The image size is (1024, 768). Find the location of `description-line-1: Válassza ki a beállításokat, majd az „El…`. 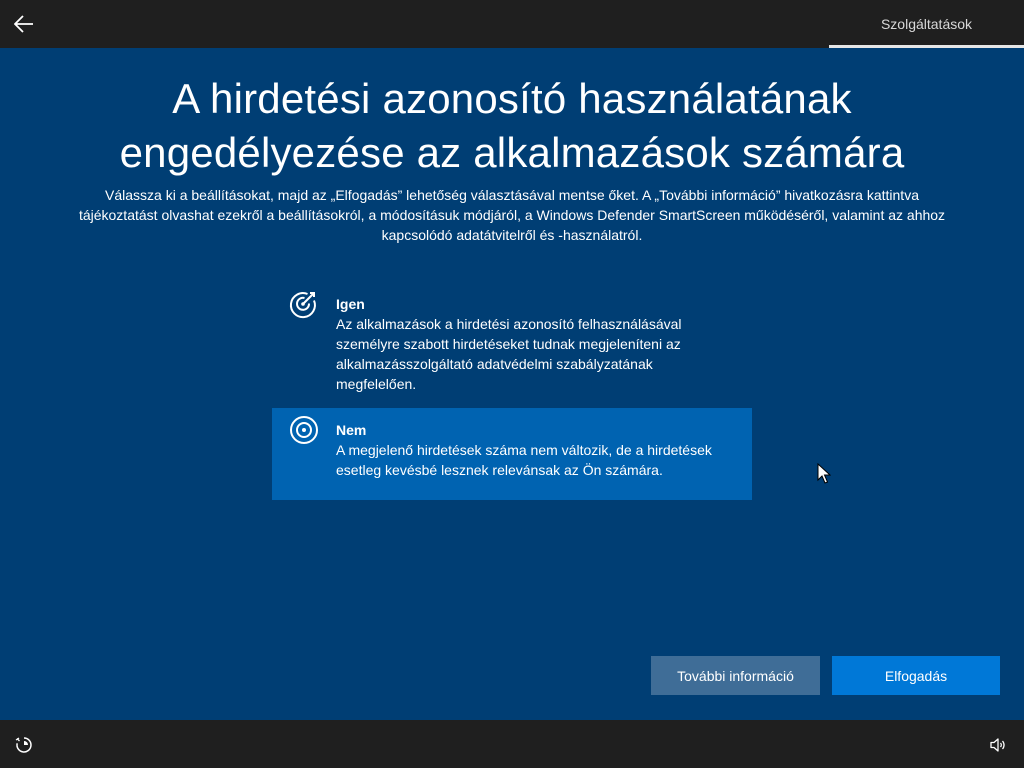

description-line-1: Válassza ki a beállításokat, majd az „El… is located at coordinates (512, 195).